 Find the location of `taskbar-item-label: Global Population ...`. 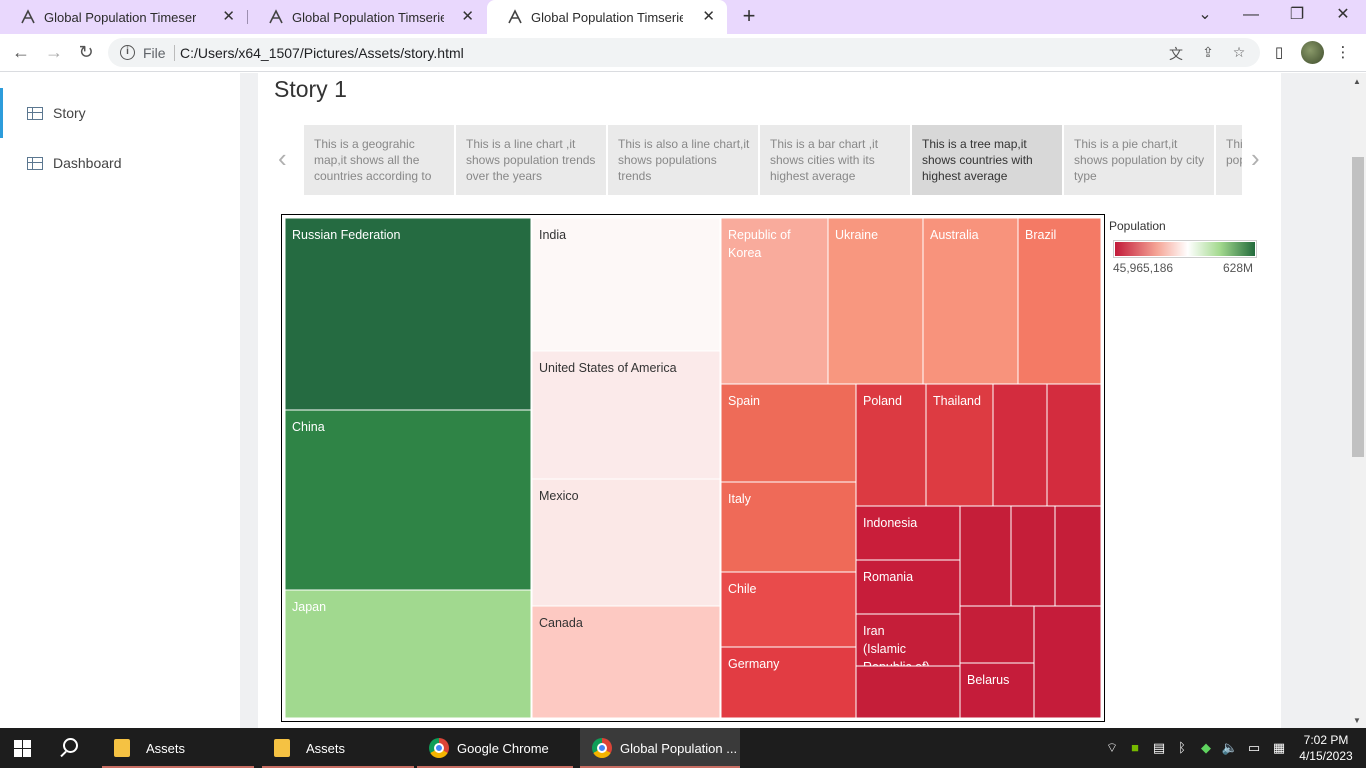

taskbar-item-label: Global Population ... is located at coordinates (679, 748).